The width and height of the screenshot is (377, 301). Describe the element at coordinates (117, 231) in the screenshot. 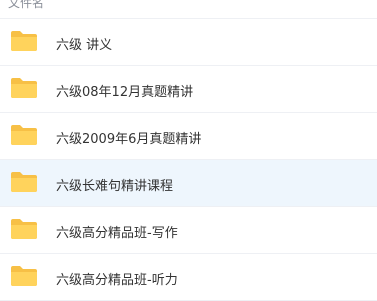

I see `file-name: 六级高分精品班-写作` at that location.